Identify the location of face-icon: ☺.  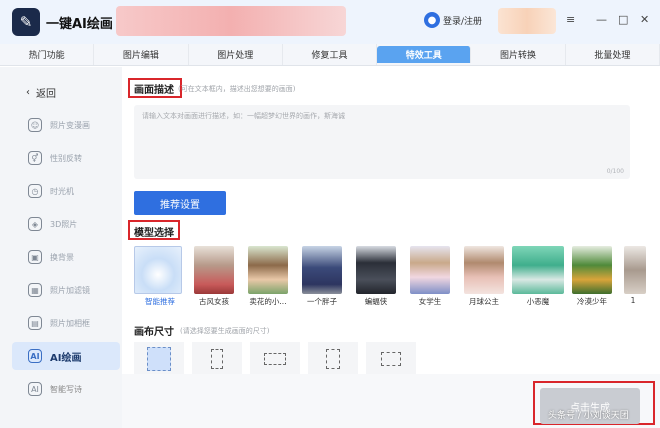
(35, 125).